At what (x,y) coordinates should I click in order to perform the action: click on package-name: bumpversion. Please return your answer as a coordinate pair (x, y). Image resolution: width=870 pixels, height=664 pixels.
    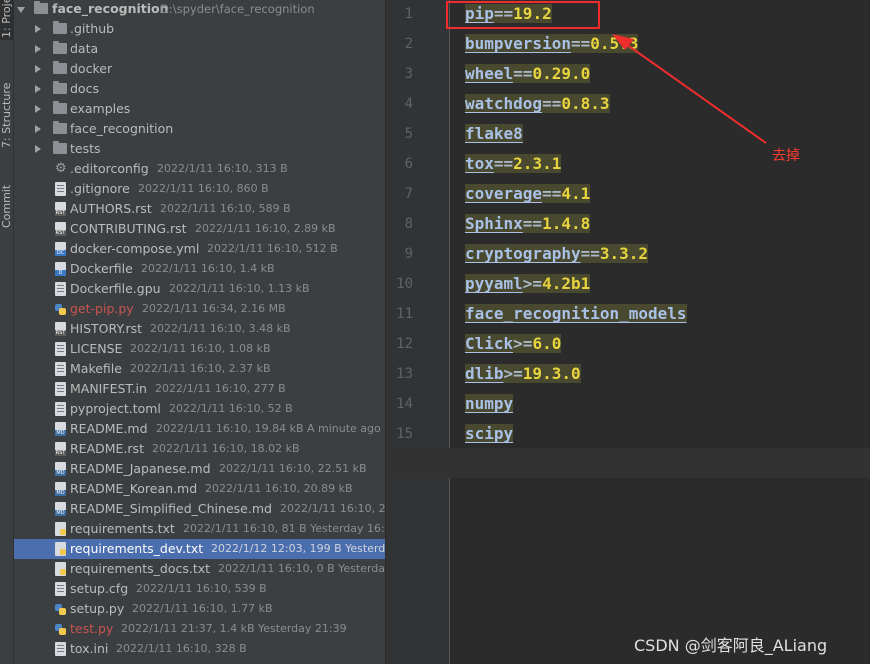
    Looking at the image, I should click on (518, 43).